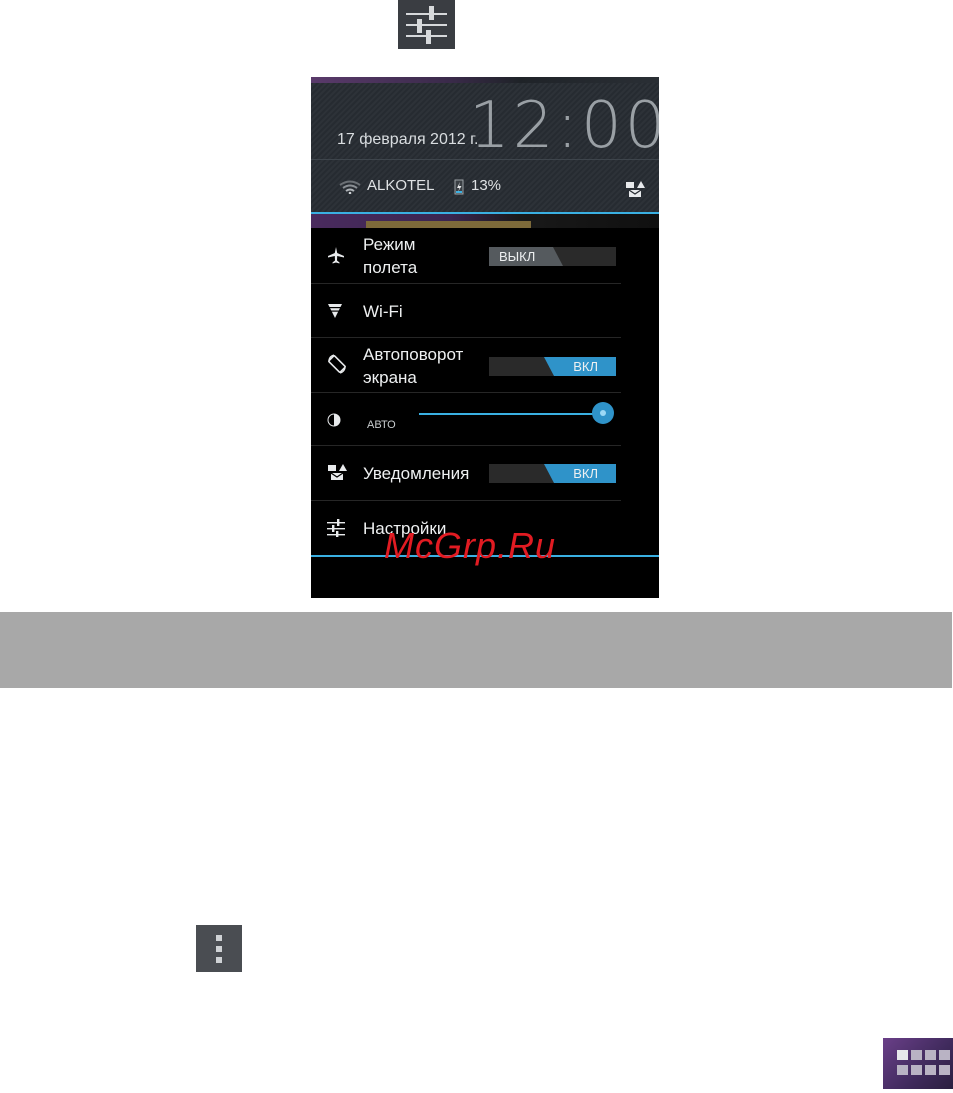 The height and width of the screenshot is (1093, 953). Describe the element at coordinates (486, 185) in the screenshot. I see `battery-percent: 13%` at that location.